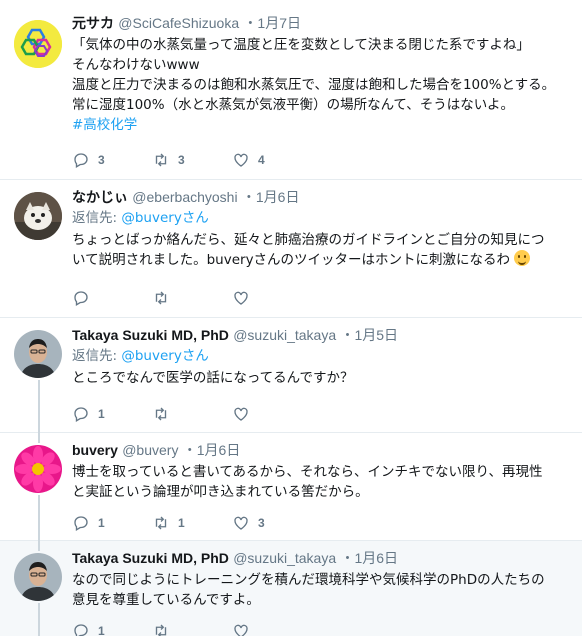 Image resolution: width=582 pixels, height=636 pixels. I want to click on tweet-line: 「気体の中の水蒸気量って温度と圧を変数として決まる閉じた系ですよね」, so click(301, 45).